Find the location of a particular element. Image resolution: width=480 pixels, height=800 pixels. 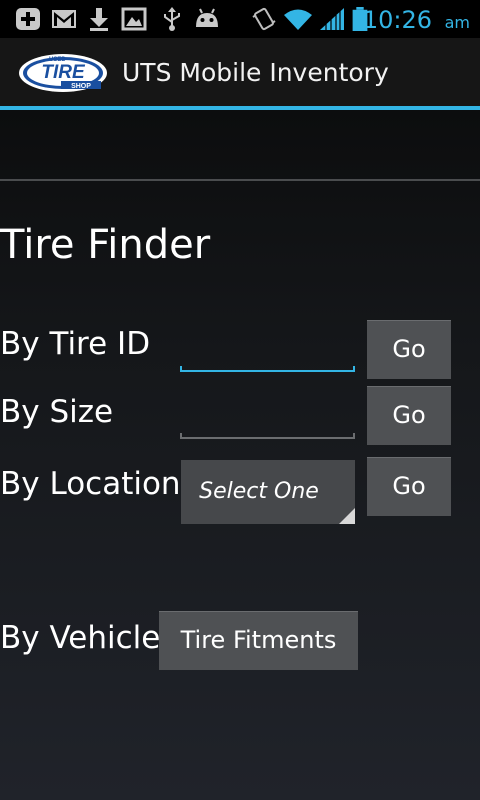

svg-text: SHOP is located at coordinates (81, 86).